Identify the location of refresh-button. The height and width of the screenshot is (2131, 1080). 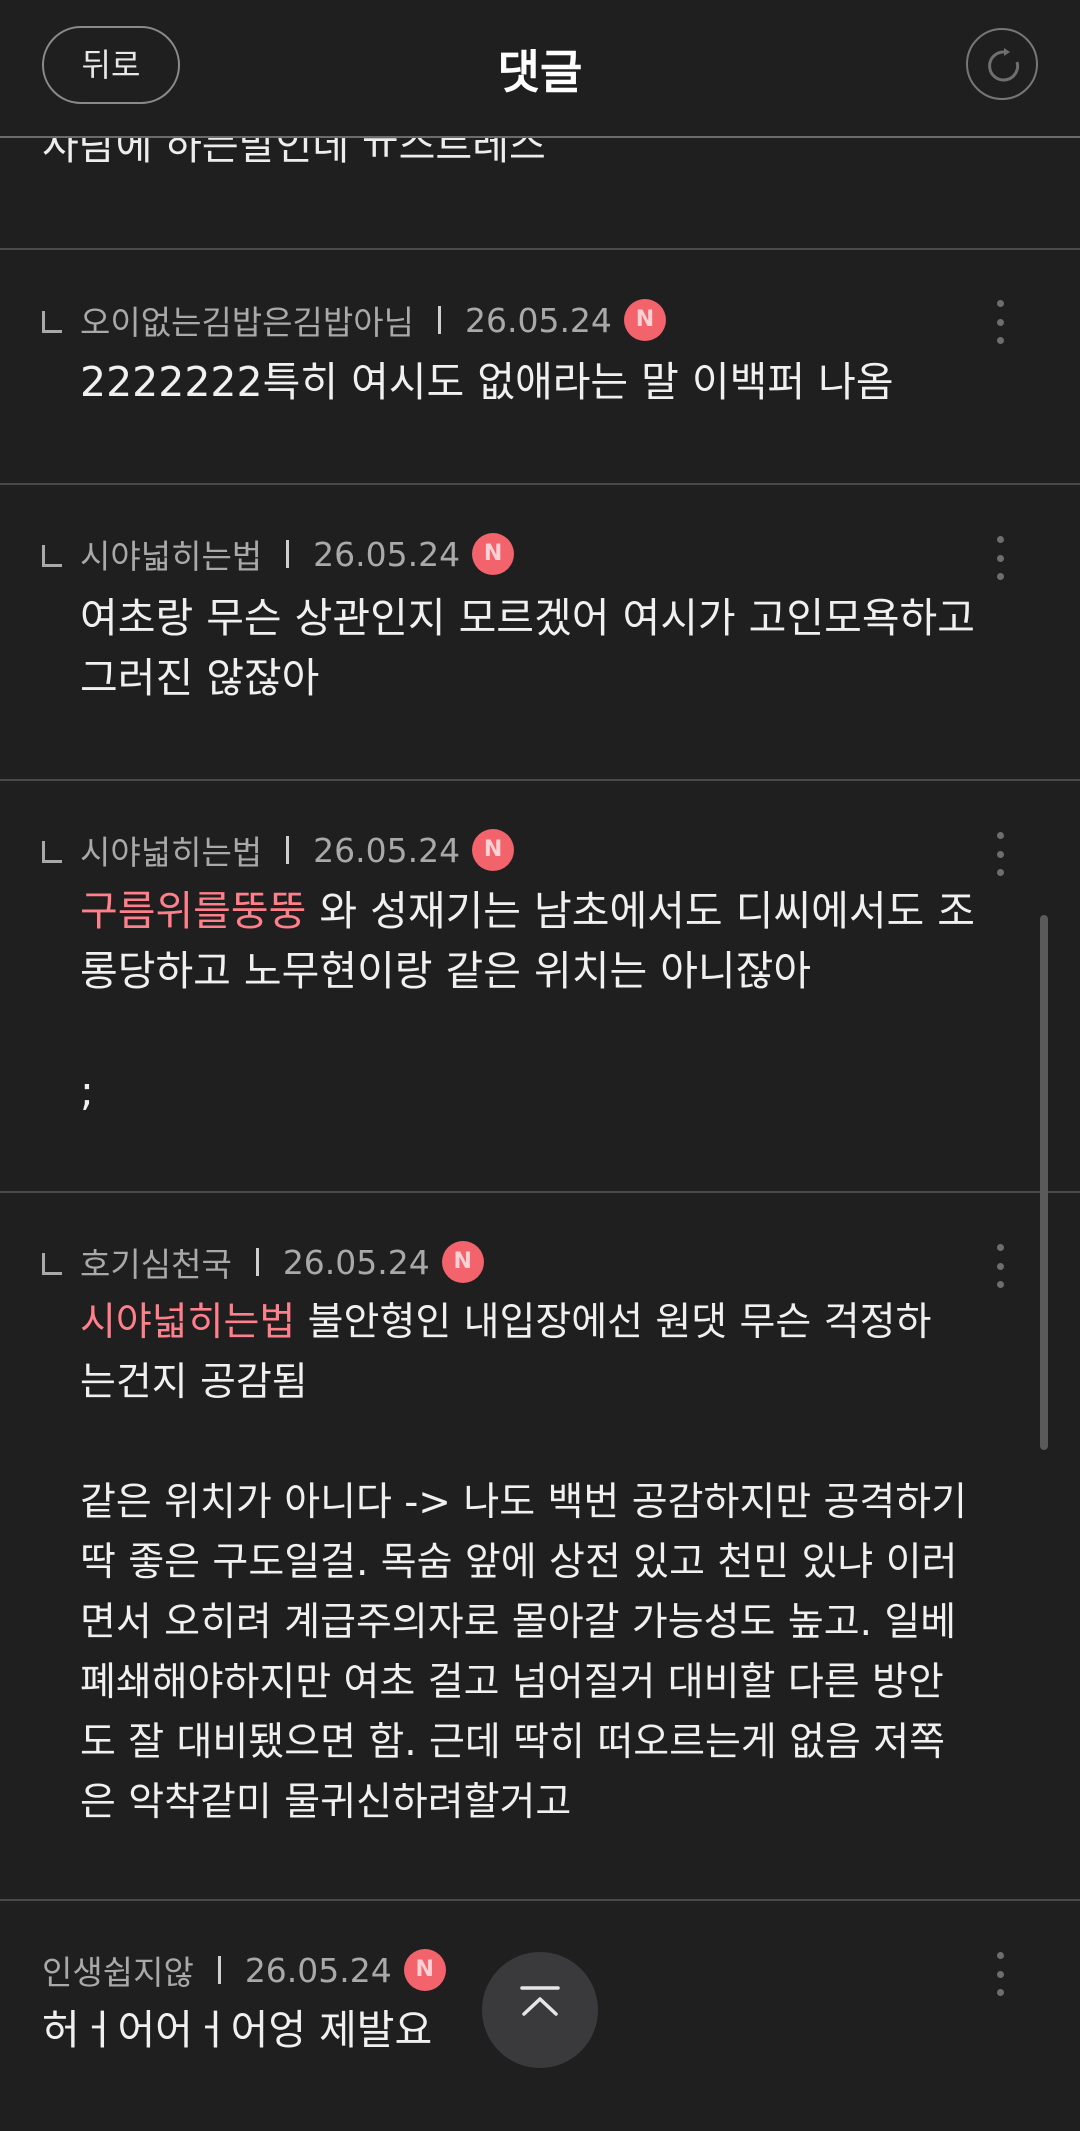
(1002, 64).